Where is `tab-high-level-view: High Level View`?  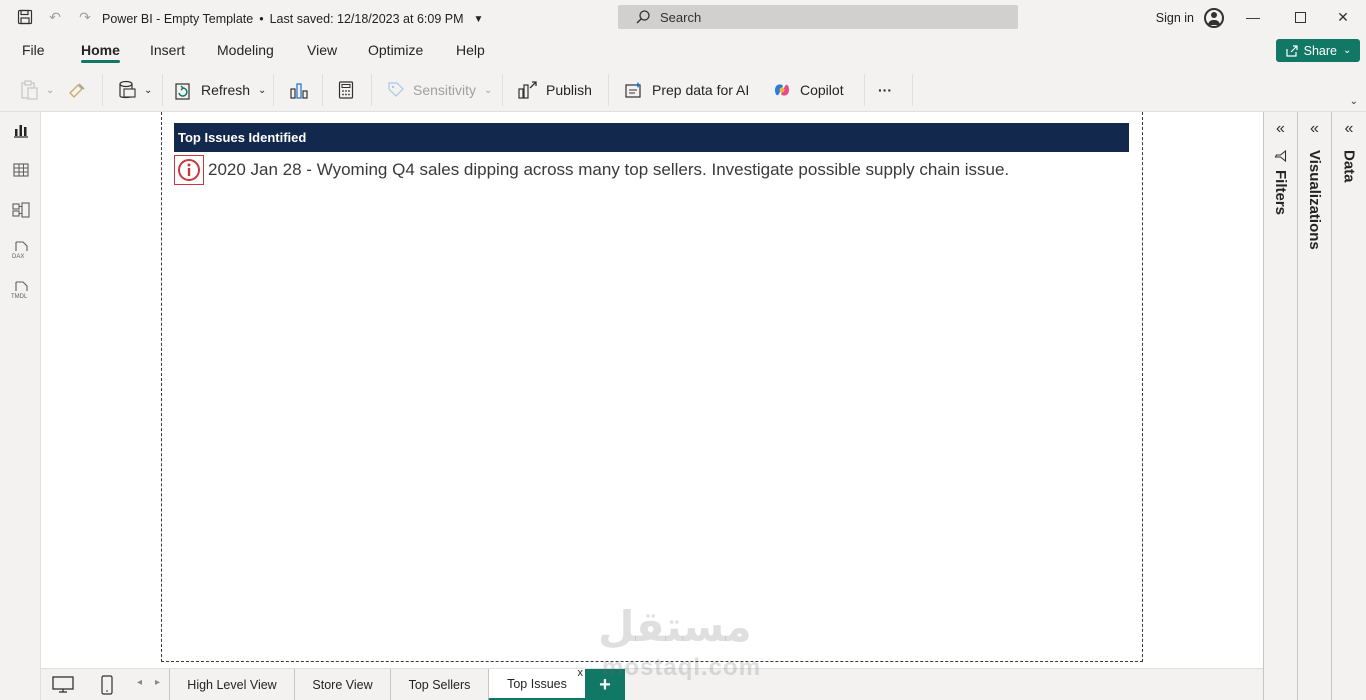
tab-high-level-view: High Level View is located at coordinates (231, 684).